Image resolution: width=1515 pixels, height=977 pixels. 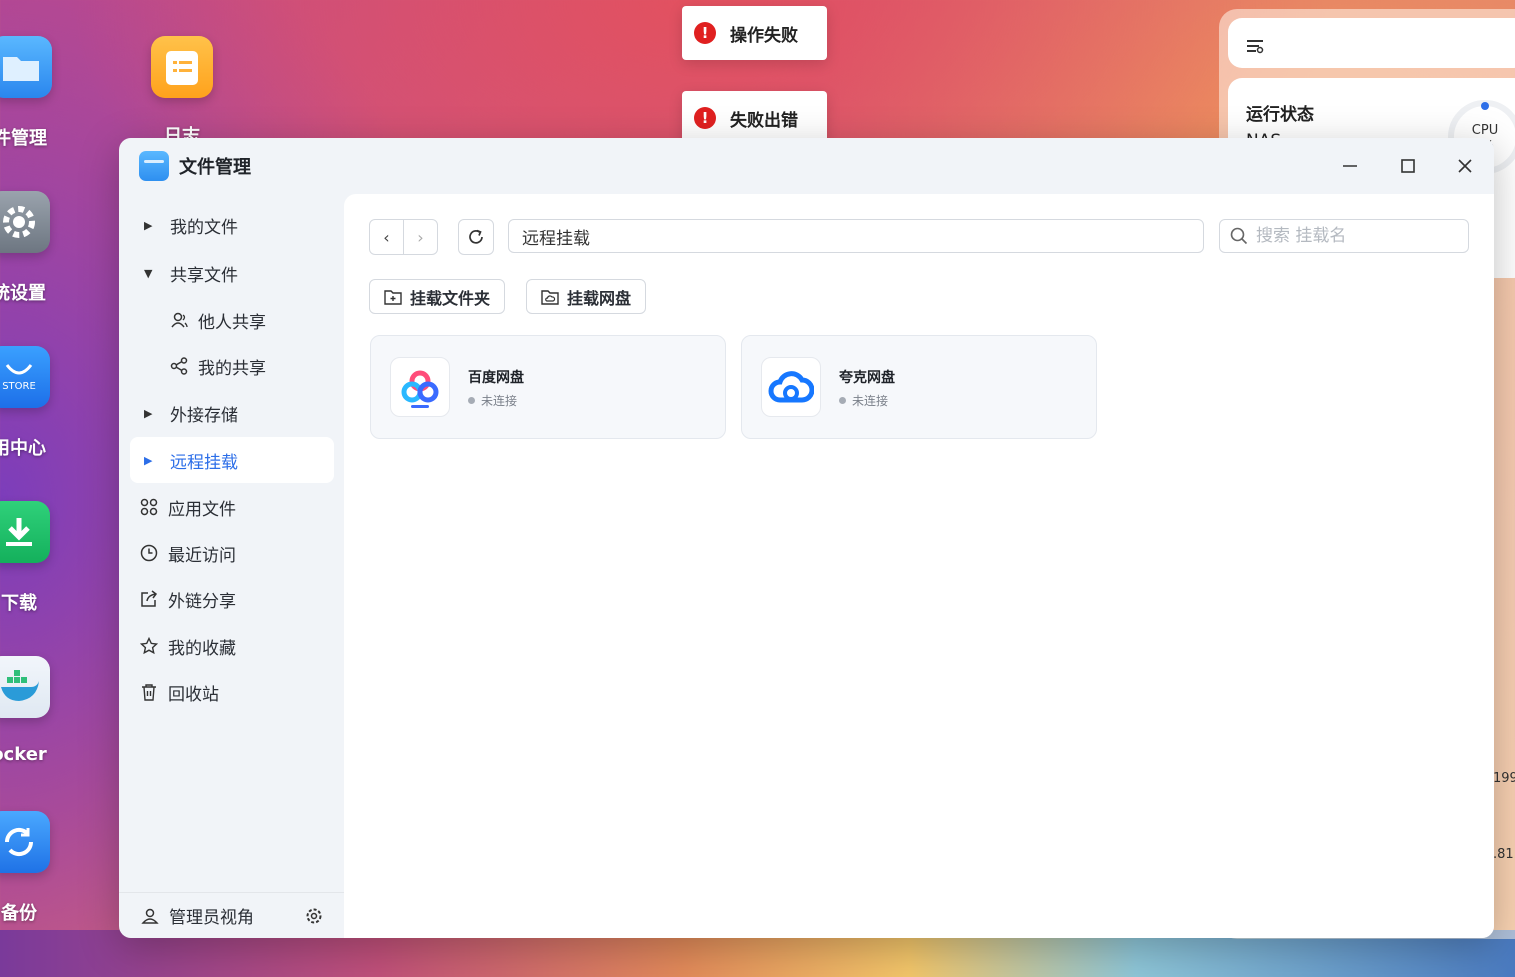 I want to click on mount-cloud-button: 挂载网盘, so click(x=586, y=296).